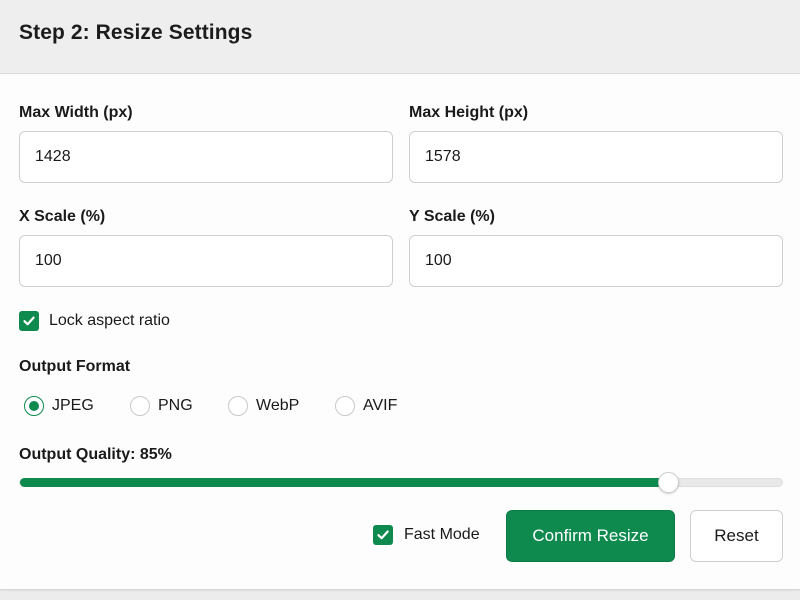 This screenshot has height=600, width=800. I want to click on output-format-label: Output Format, so click(75, 366).